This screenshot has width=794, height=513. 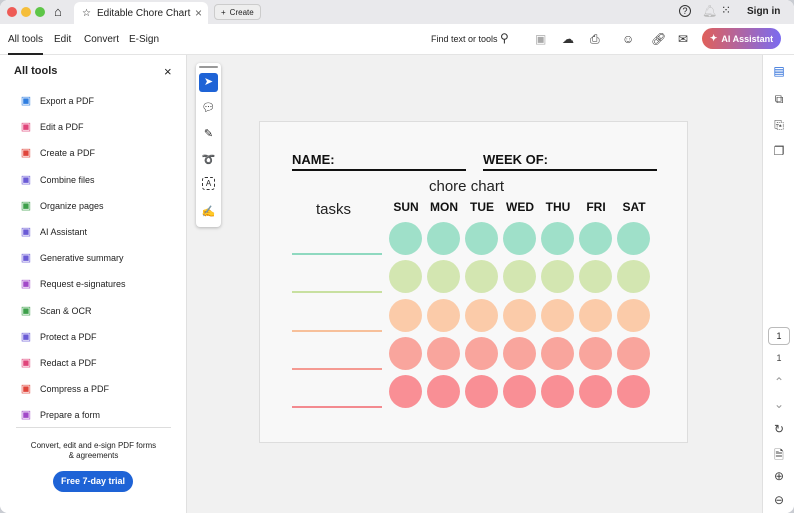 I want to click on help-icon: ?, so click(x=685, y=11).